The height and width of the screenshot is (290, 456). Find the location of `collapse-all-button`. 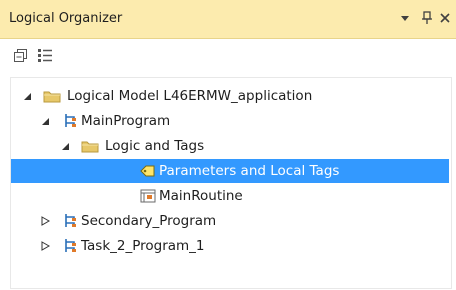

collapse-all-button is located at coordinates (21, 56).